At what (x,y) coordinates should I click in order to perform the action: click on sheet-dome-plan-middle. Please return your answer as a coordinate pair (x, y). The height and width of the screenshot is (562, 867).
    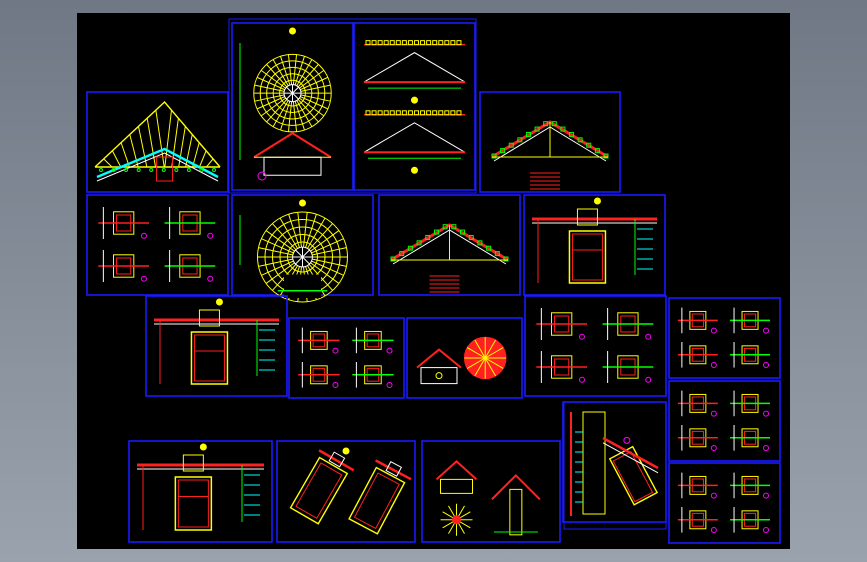
    Looking at the image, I should click on (302, 248).